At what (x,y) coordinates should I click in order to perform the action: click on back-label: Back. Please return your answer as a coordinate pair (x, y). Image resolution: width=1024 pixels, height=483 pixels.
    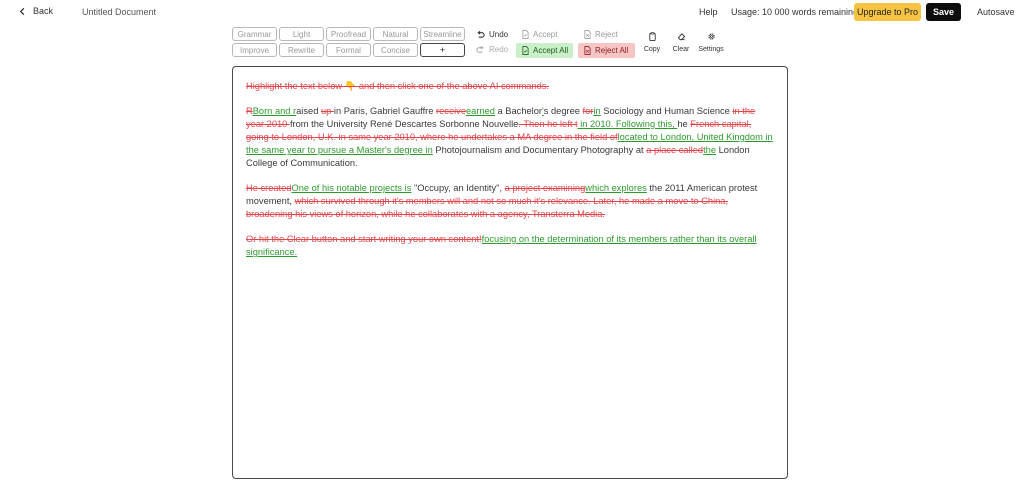
    Looking at the image, I should click on (43, 11).